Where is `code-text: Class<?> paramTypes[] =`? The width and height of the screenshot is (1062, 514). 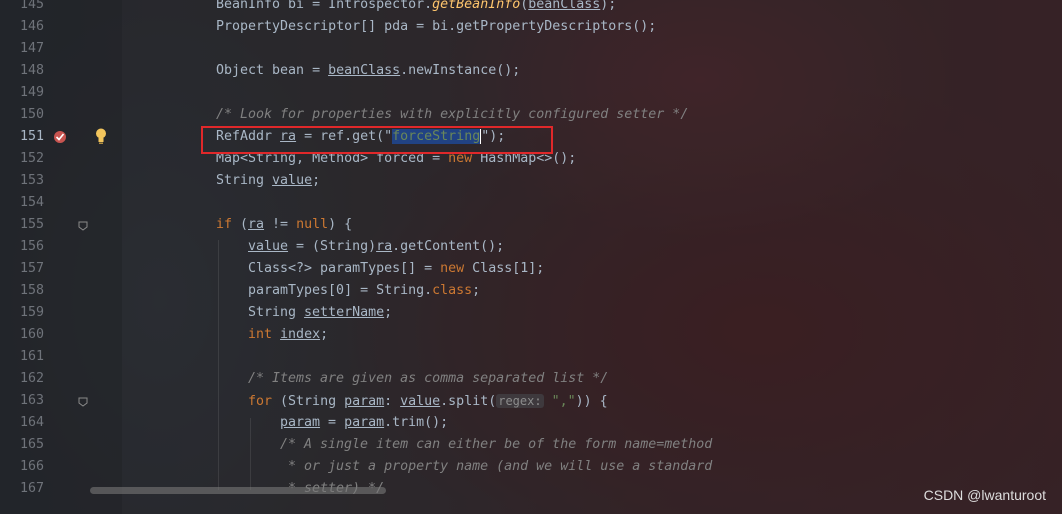 code-text: Class<?> paramTypes[] = is located at coordinates (344, 268).